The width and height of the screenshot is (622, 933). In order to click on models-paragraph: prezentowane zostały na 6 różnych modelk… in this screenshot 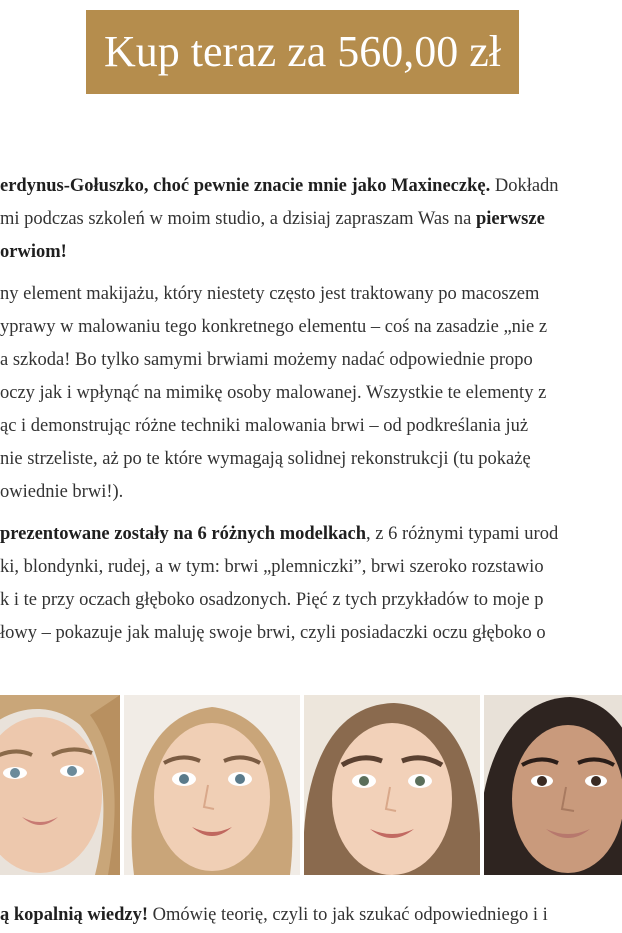, I will do `click(311, 584)`.